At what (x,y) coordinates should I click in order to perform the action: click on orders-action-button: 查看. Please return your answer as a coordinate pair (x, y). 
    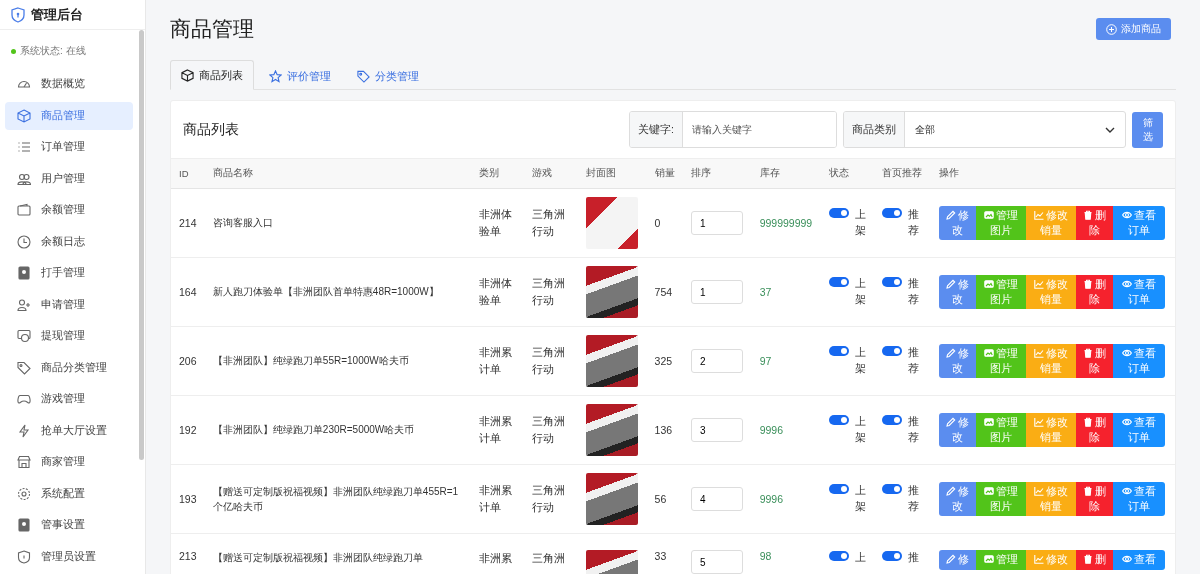
    Looking at the image, I should click on (1138, 560).